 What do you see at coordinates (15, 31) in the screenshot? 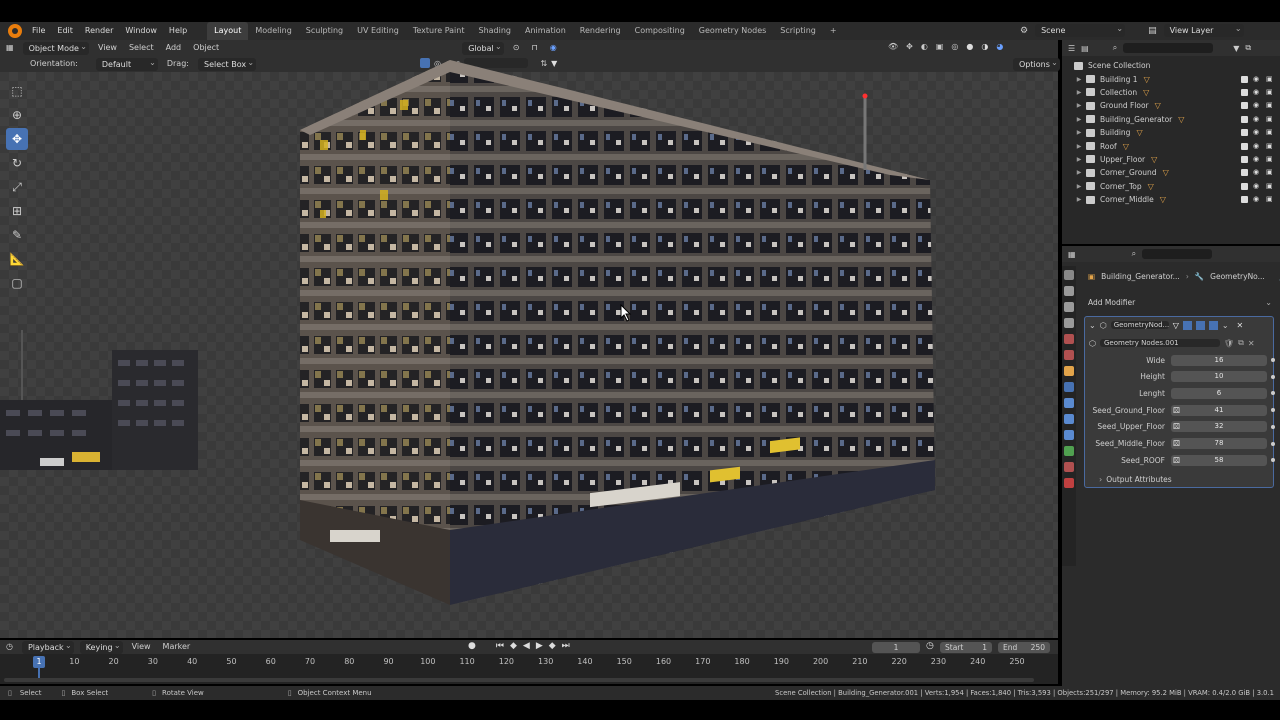
I see `blender-logo-icon` at bounding box center [15, 31].